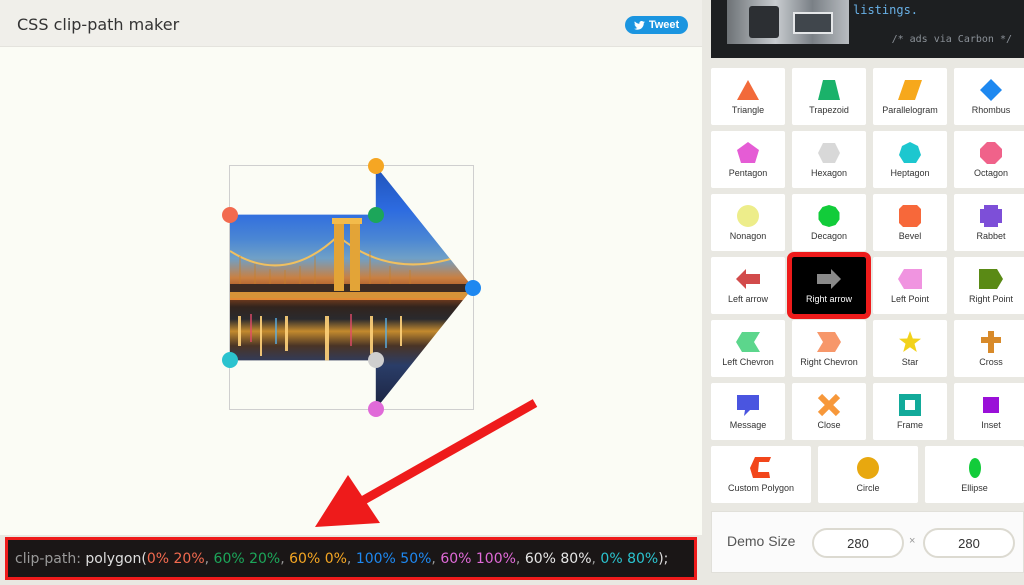  I want to click on shape-tile-right-point: Right Point, so click(989, 285).